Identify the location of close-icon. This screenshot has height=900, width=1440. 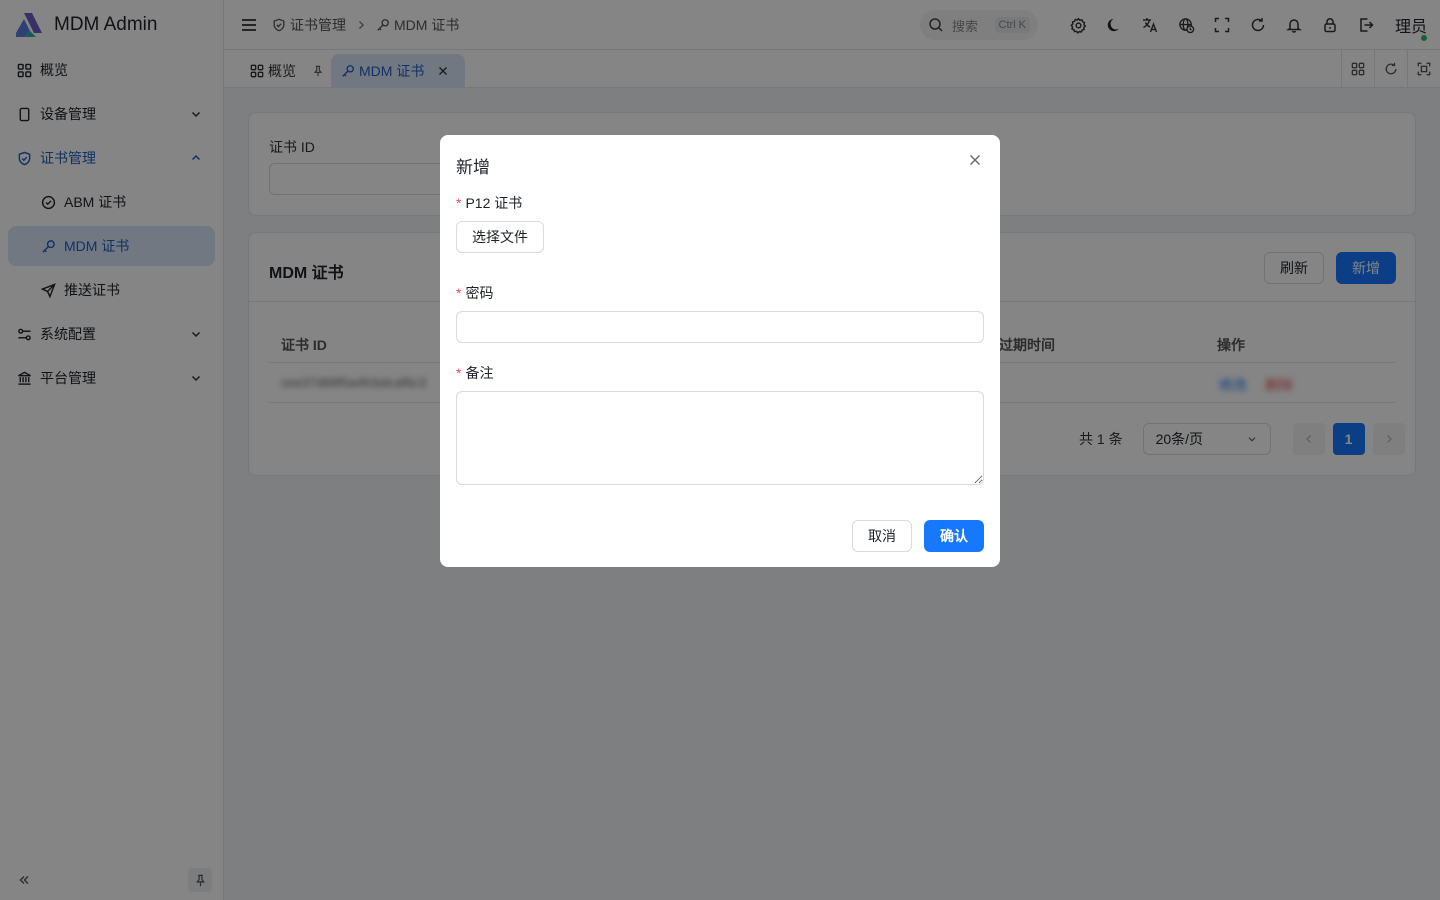
(975, 160).